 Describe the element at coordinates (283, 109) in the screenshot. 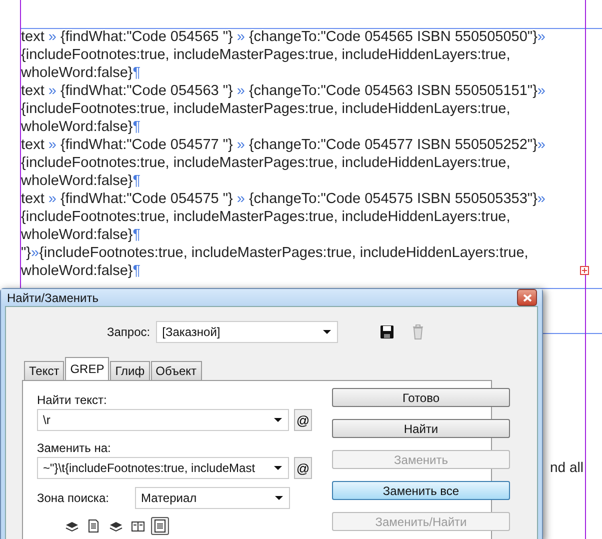

I see `text-paragraph: text » {findWhat:"Code 054563 "} » {changeTo:"Code 054563 ISBN 550505151"}» {includeFootnotes:true, includeMasterPages:true, includeHiddenLayers:true, wholeWord:false}¶` at that location.